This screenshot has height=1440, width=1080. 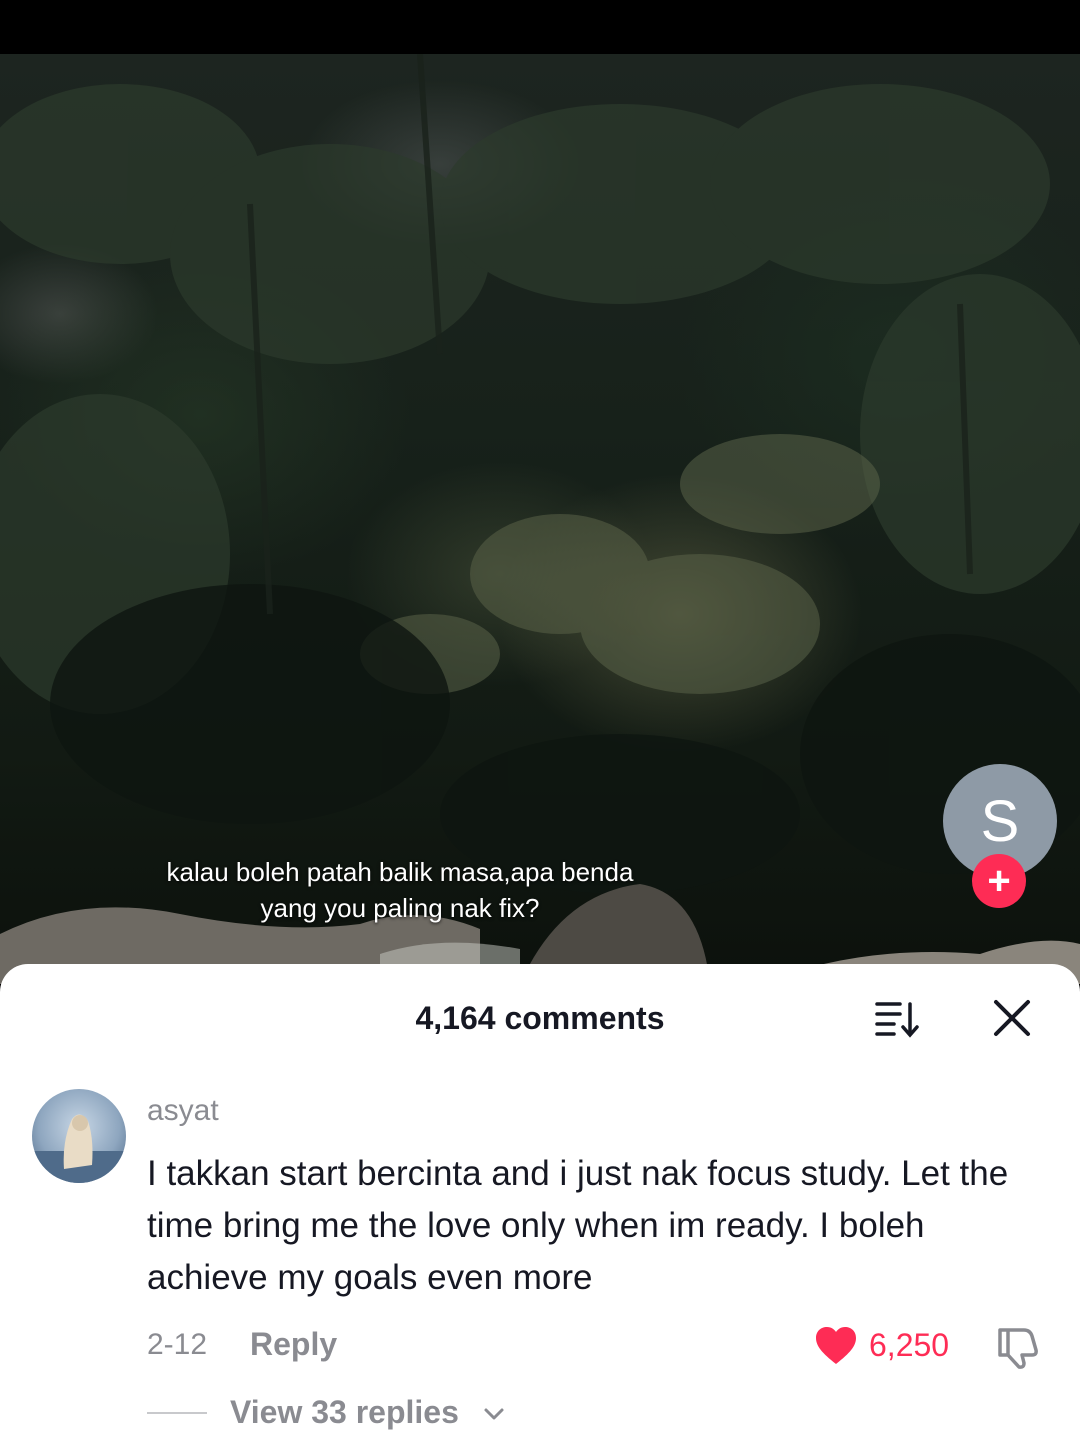 I want to click on replies-divider, so click(x=177, y=1413).